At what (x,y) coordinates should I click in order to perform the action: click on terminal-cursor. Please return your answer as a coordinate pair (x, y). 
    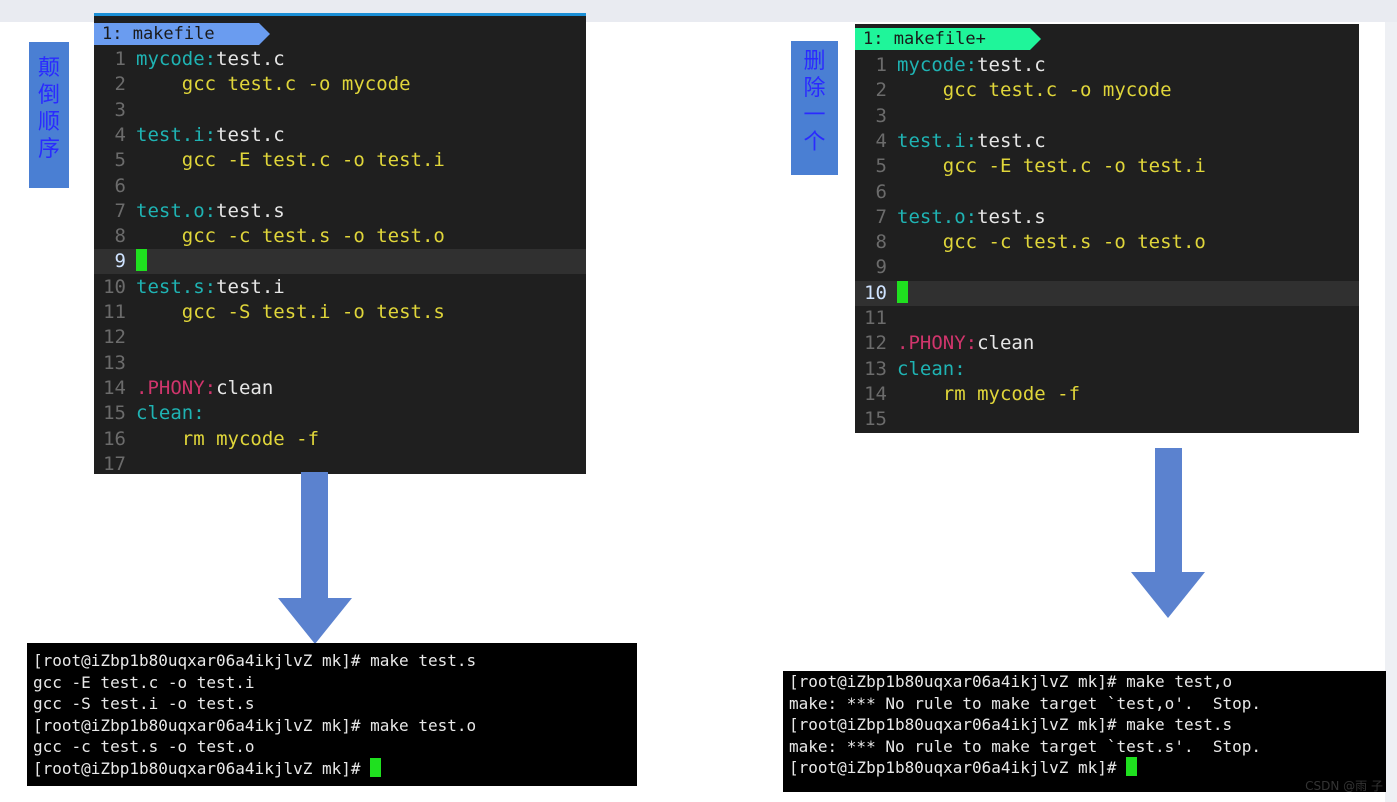
    Looking at the image, I should click on (1132, 766).